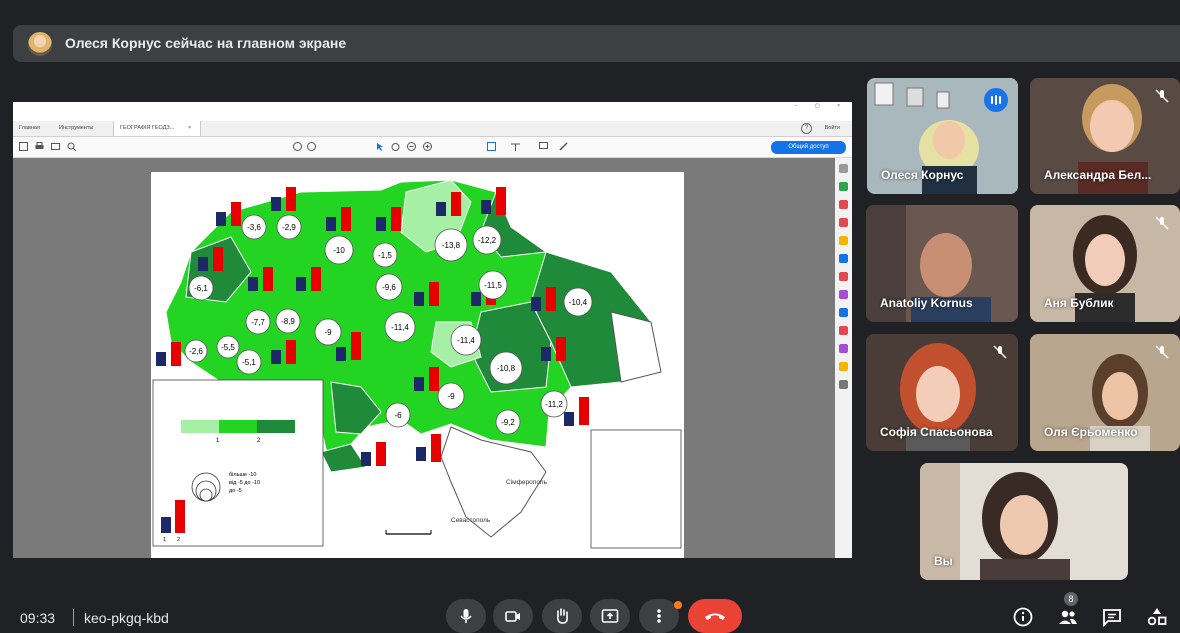 The width and height of the screenshot is (1180, 633). What do you see at coordinates (71, 146) in the screenshot?
I see `search-icon` at bounding box center [71, 146].